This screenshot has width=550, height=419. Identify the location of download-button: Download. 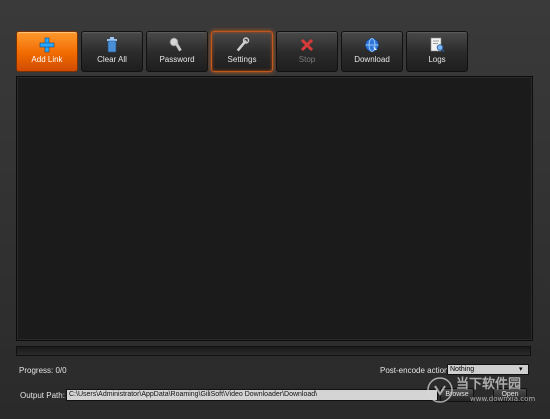
(372, 51).